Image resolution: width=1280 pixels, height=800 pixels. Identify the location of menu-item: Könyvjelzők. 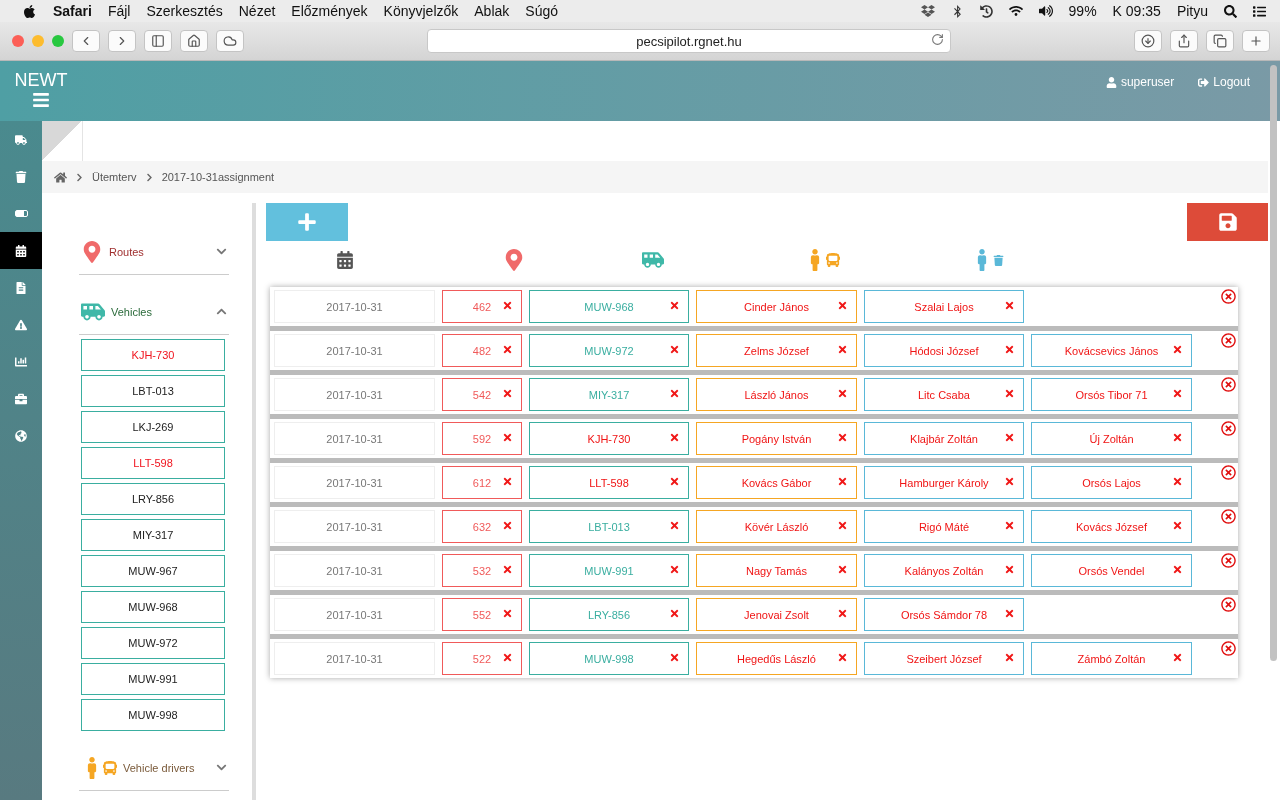
(421, 11).